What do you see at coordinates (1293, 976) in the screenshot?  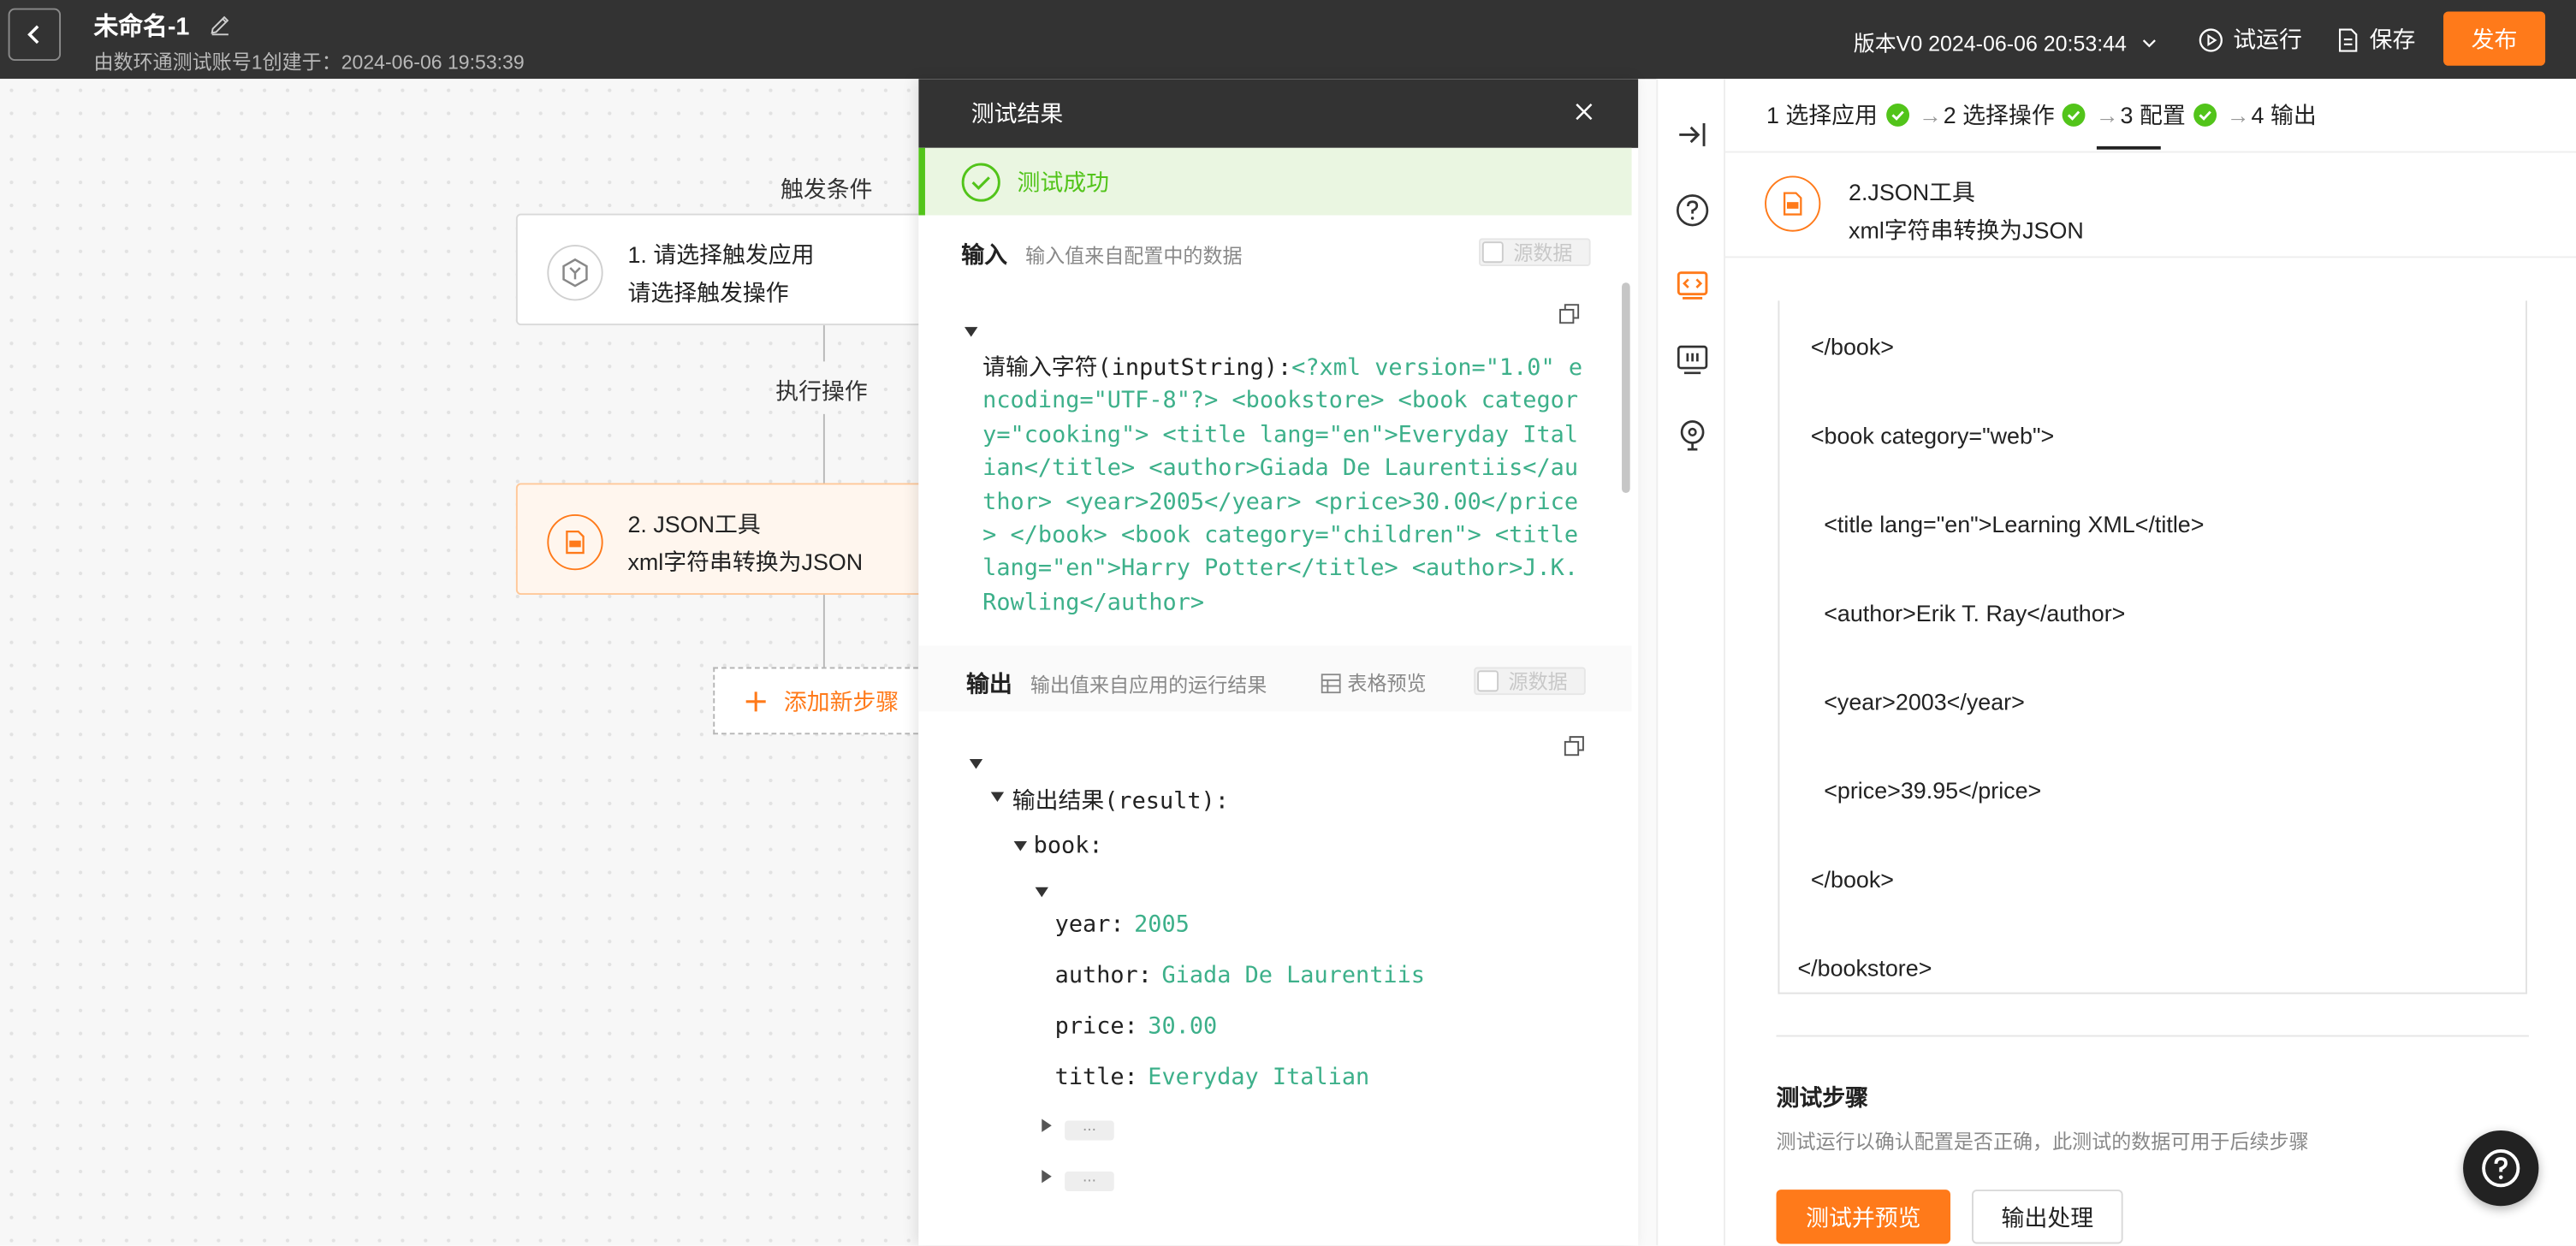 I see `field-value: Giada De Laurentiis` at bounding box center [1293, 976].